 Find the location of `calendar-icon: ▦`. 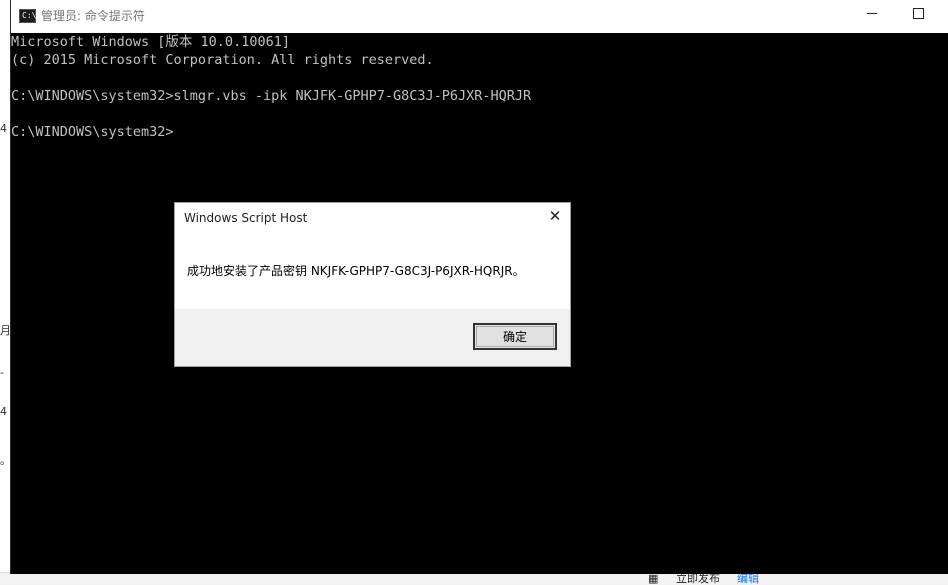

calendar-icon: ▦ is located at coordinates (653, 578).